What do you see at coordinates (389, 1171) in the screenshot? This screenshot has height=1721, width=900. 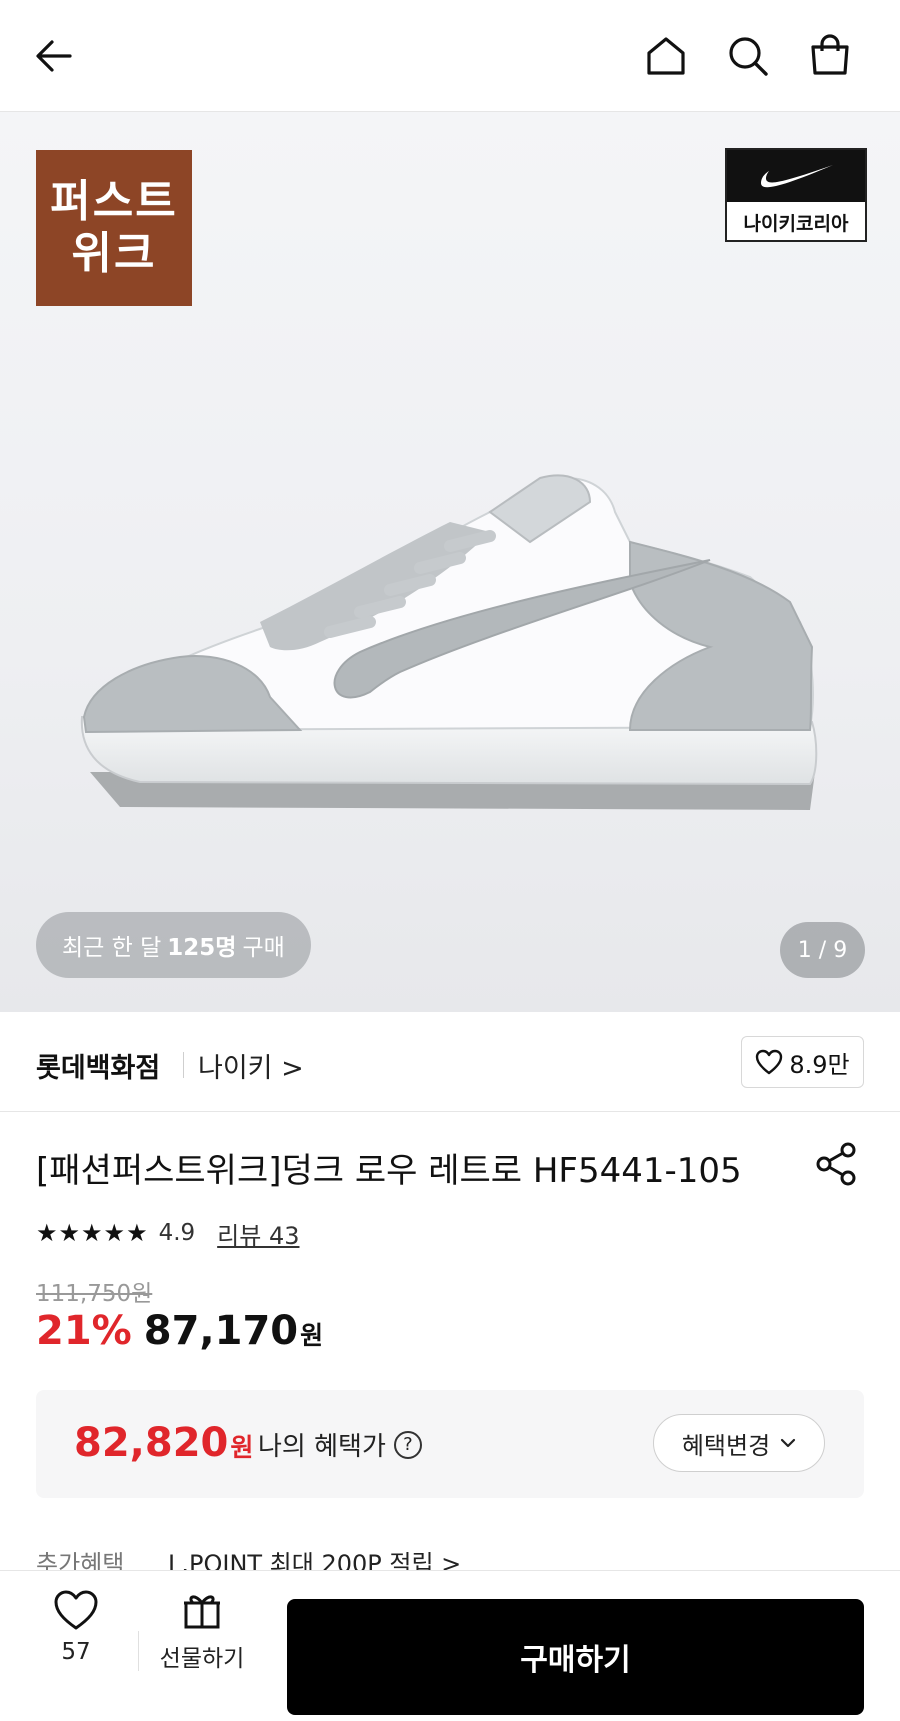 I see `product-title: [패션퍼스트위크]덩크 로우 레트로 HF5441-105` at bounding box center [389, 1171].